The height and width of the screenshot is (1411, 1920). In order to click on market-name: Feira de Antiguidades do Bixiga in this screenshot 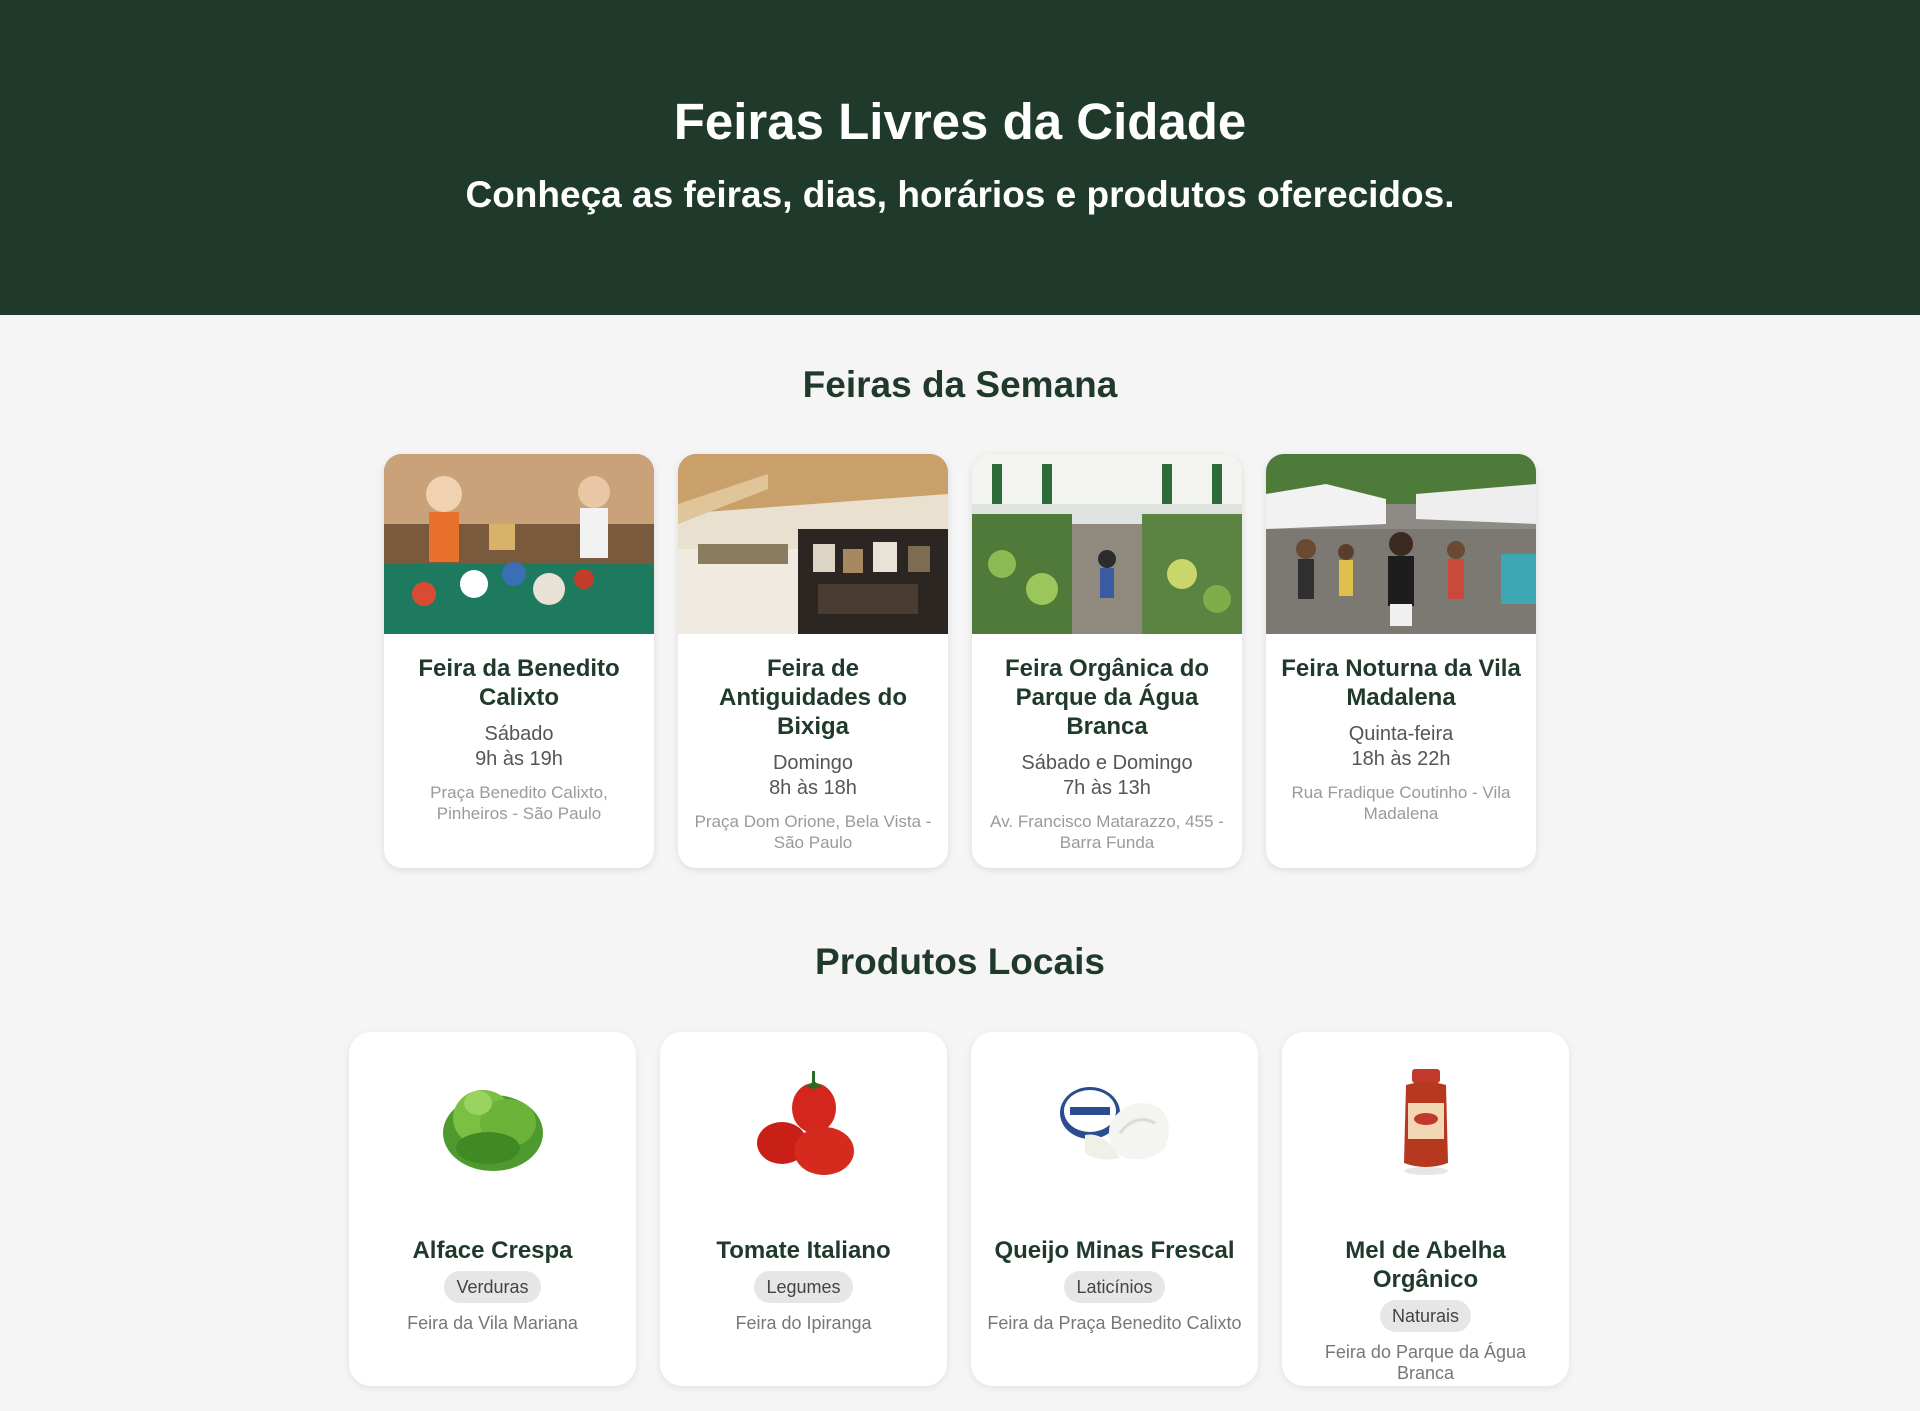, I will do `click(813, 697)`.